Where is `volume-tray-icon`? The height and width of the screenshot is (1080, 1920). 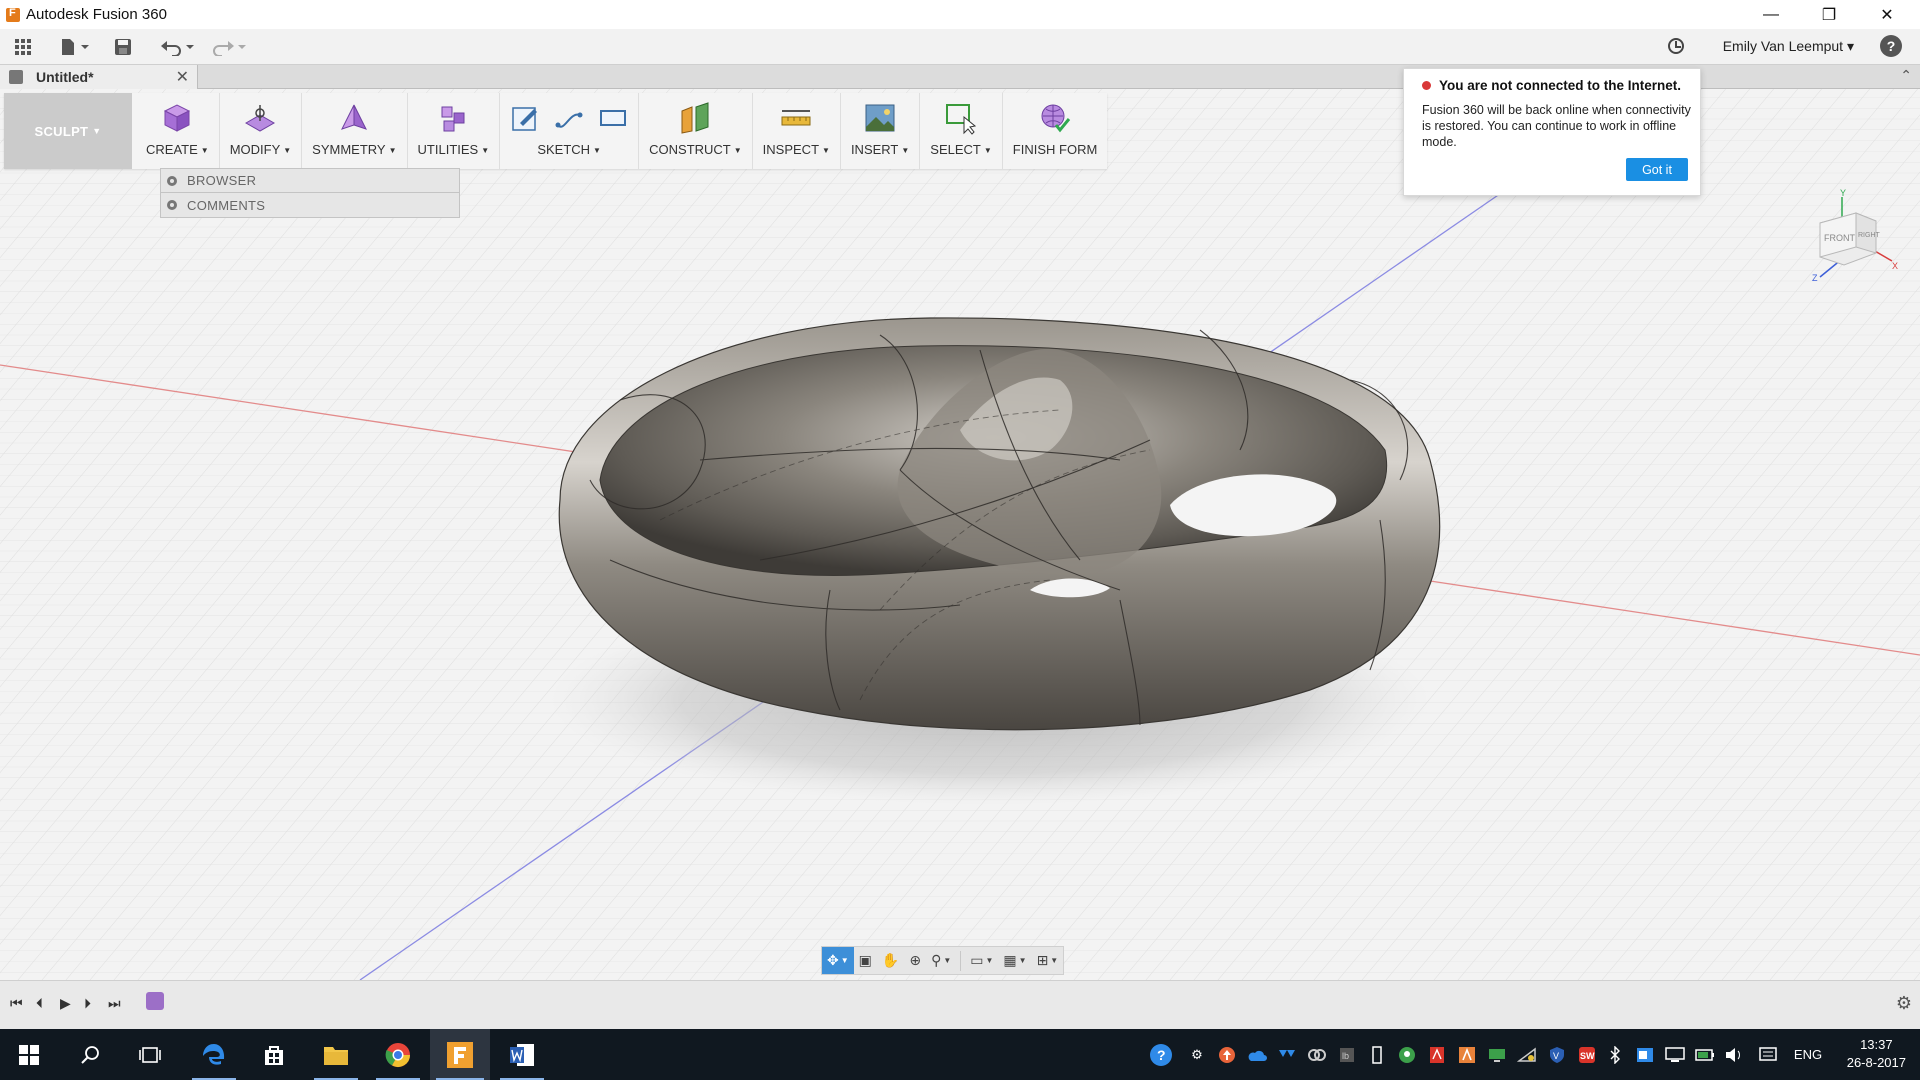
volume-tray-icon is located at coordinates (1734, 1054).